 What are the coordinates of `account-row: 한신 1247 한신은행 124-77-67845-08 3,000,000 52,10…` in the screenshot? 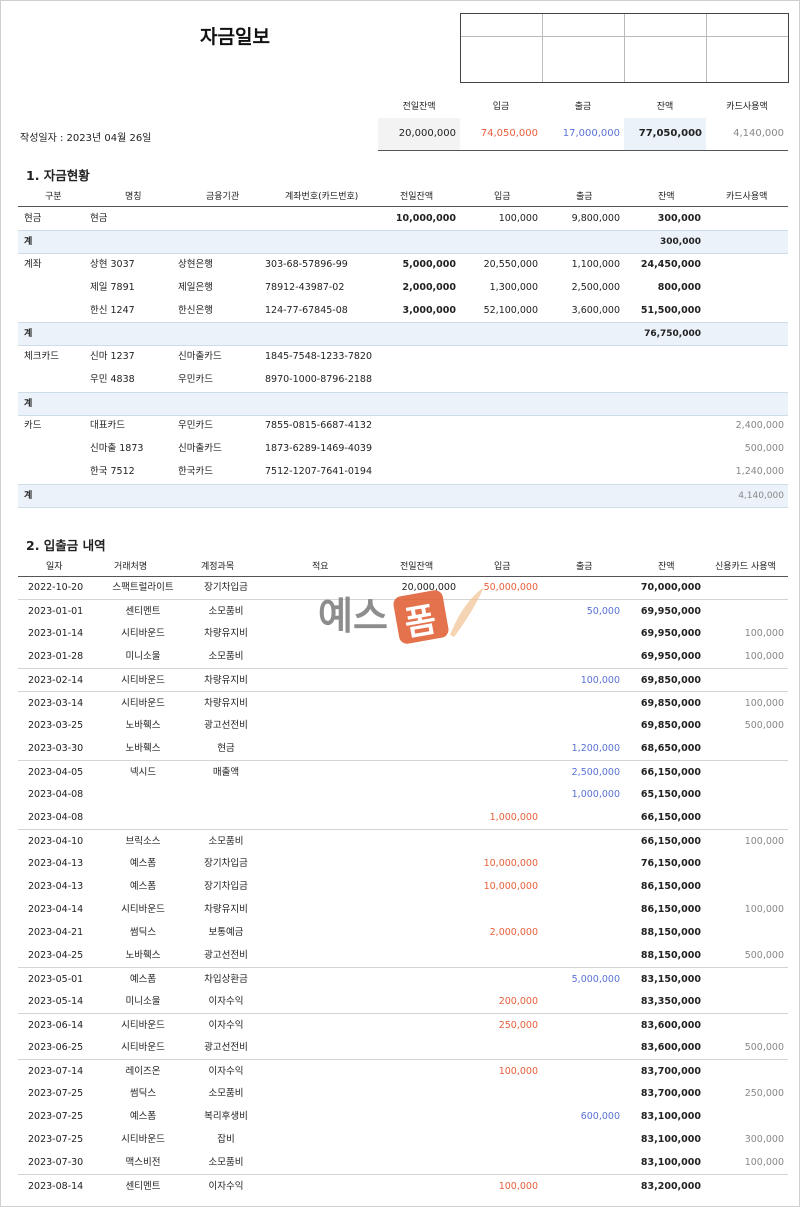 It's located at (403, 310).